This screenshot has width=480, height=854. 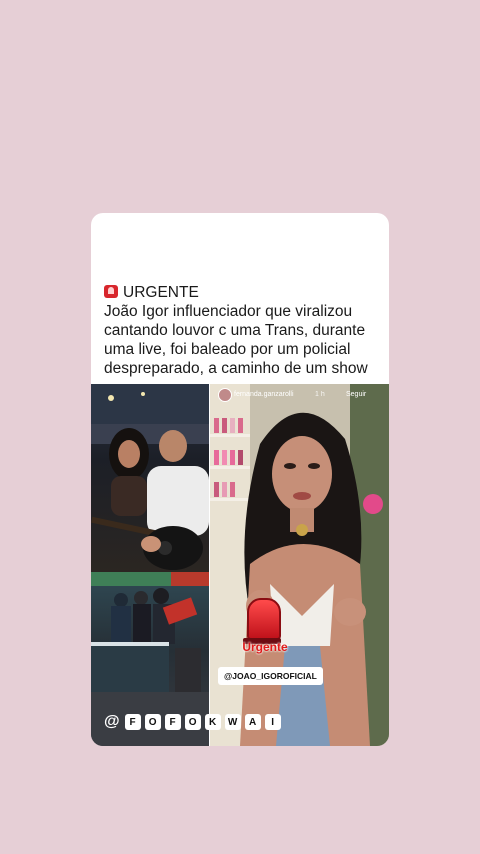 I want to click on watermark-letter: K, so click(x=212, y=722).